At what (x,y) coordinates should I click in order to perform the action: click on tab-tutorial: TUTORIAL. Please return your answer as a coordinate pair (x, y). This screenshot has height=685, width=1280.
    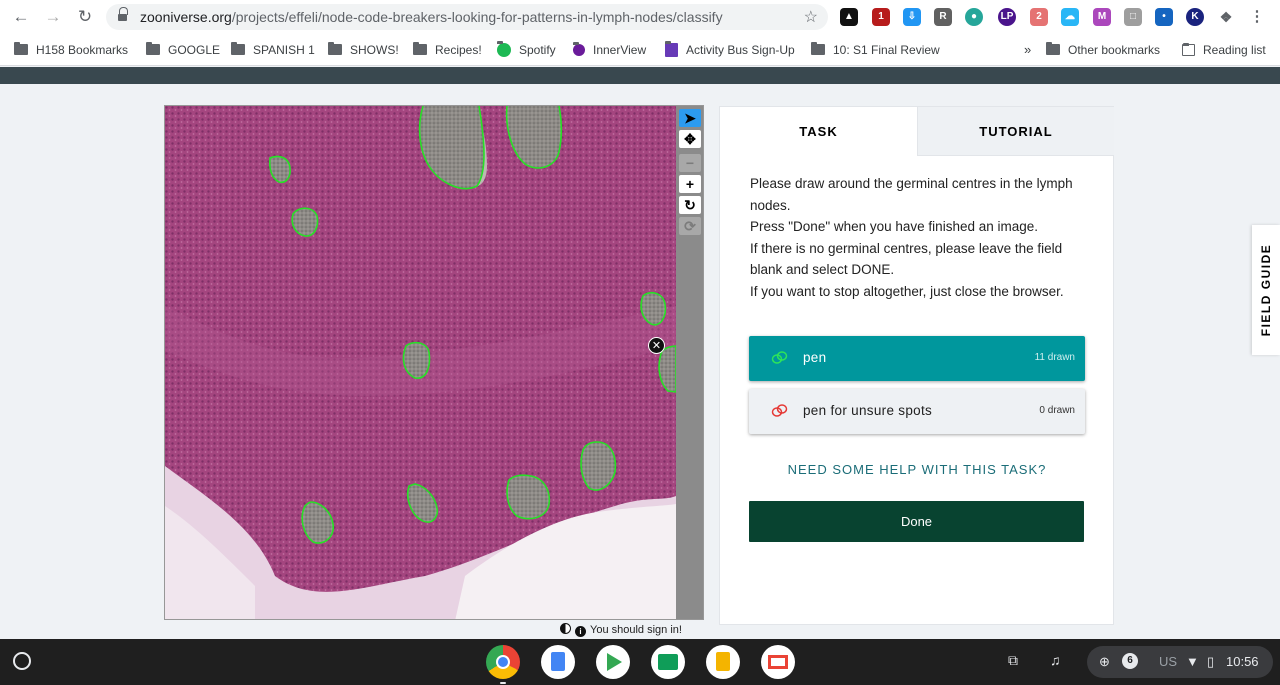
    Looking at the image, I should click on (1015, 131).